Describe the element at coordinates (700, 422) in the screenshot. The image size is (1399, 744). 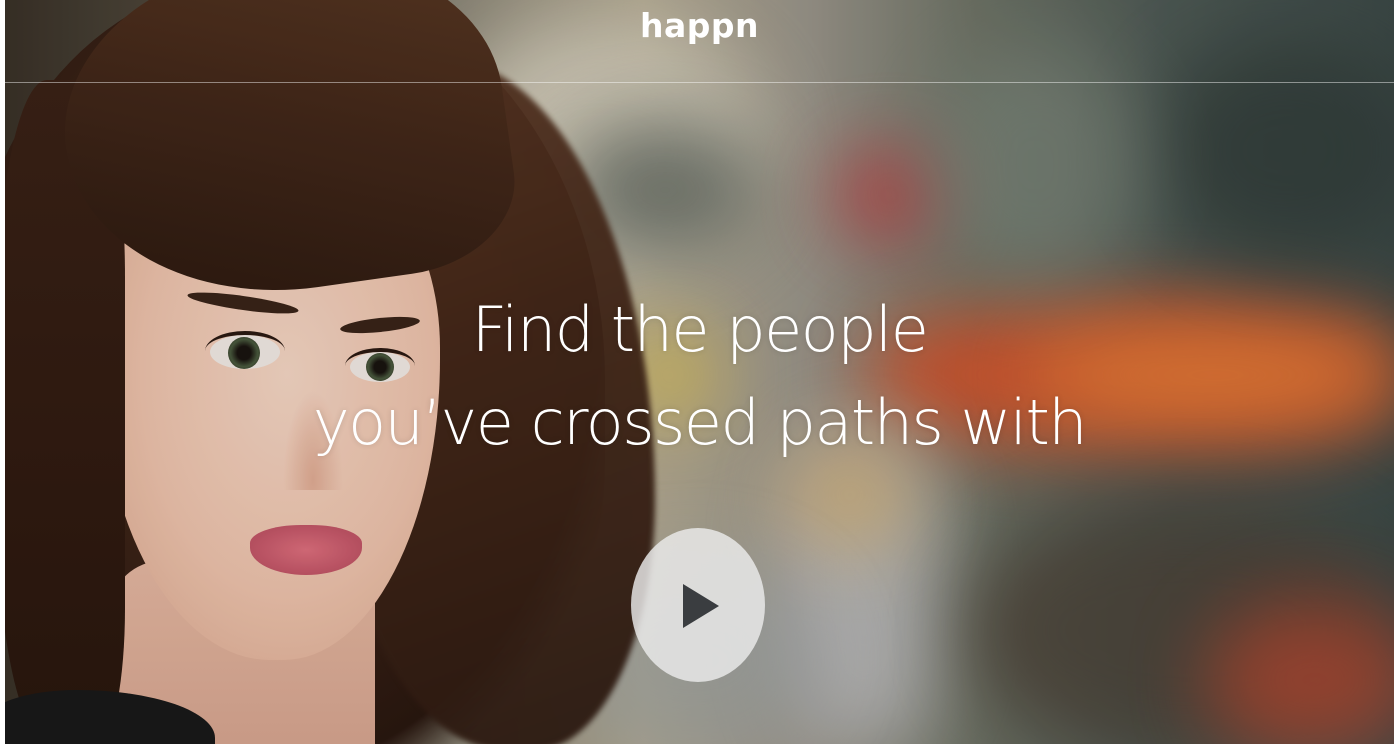
I see `headline-line-2: you’ve crossed paths with` at that location.